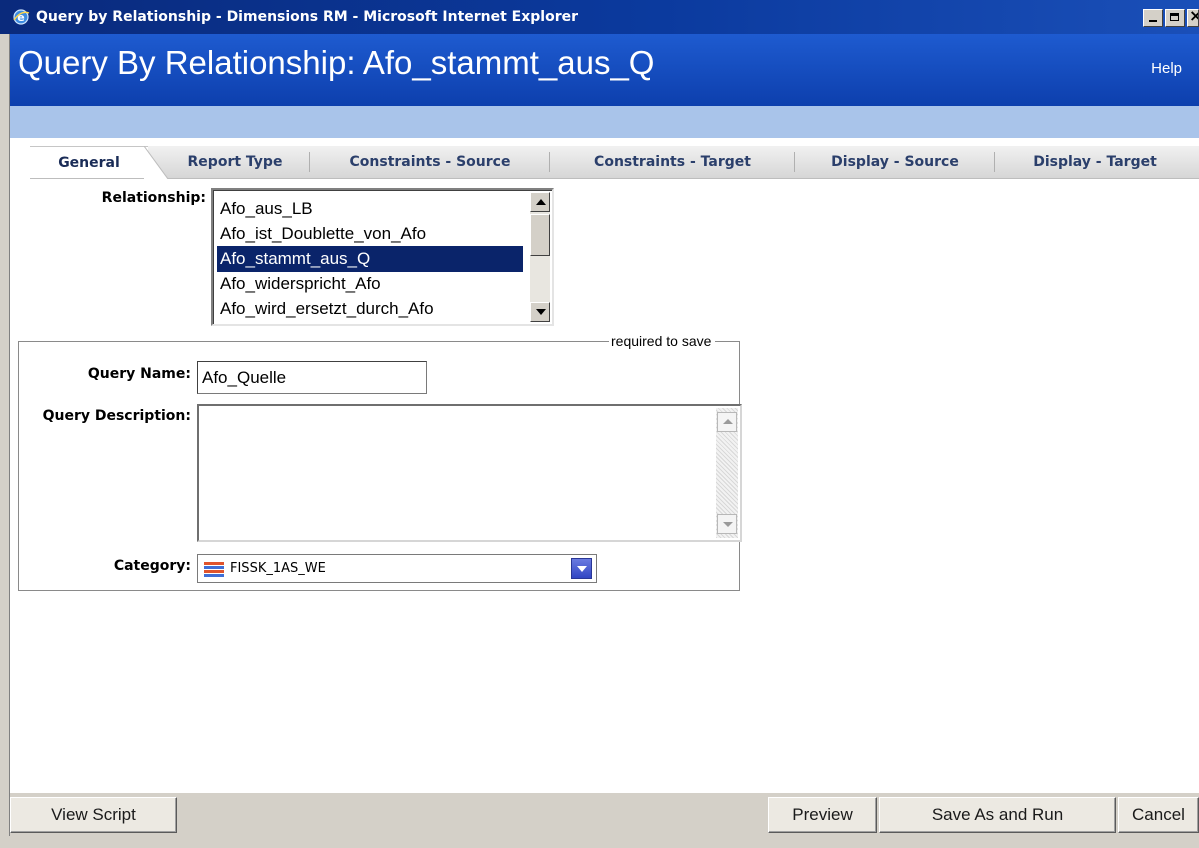 The image size is (1199, 848). I want to click on description-scrollbar, so click(727, 473).